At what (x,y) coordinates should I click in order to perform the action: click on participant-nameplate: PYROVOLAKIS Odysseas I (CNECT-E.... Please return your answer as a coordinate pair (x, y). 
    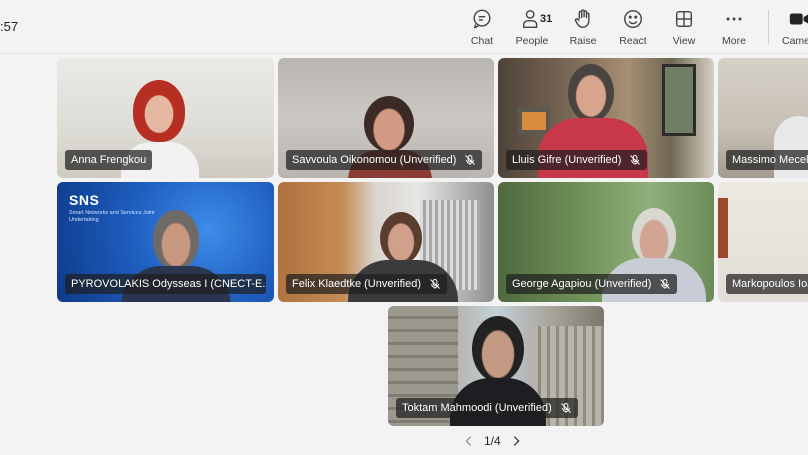
    Looking at the image, I should click on (165, 284).